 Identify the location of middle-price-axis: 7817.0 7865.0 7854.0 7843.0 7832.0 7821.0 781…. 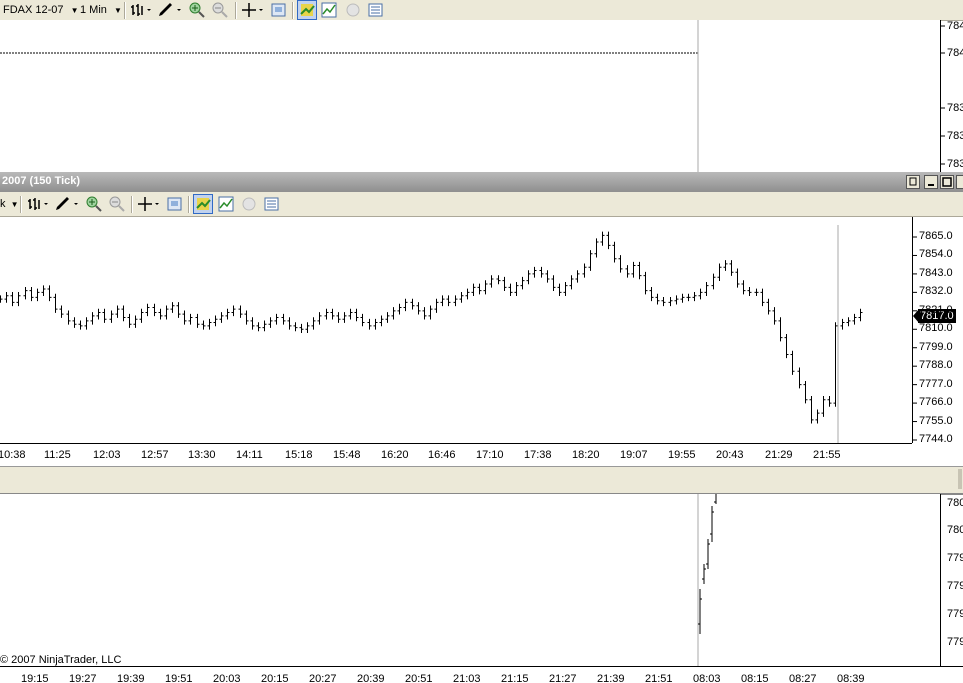
(937, 331).